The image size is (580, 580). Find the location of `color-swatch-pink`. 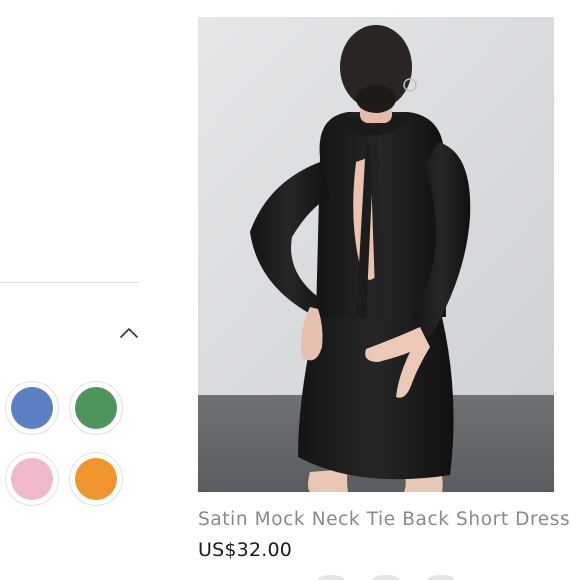

color-swatch-pink is located at coordinates (32, 479).